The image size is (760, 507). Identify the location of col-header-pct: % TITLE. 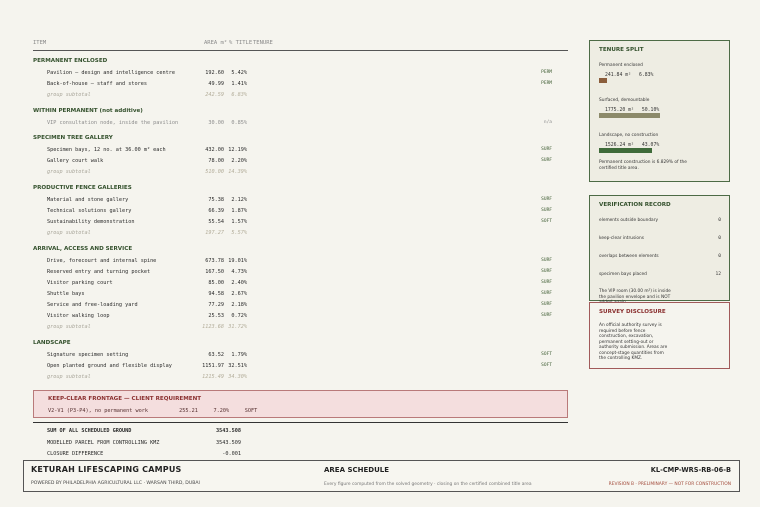
(241, 43).